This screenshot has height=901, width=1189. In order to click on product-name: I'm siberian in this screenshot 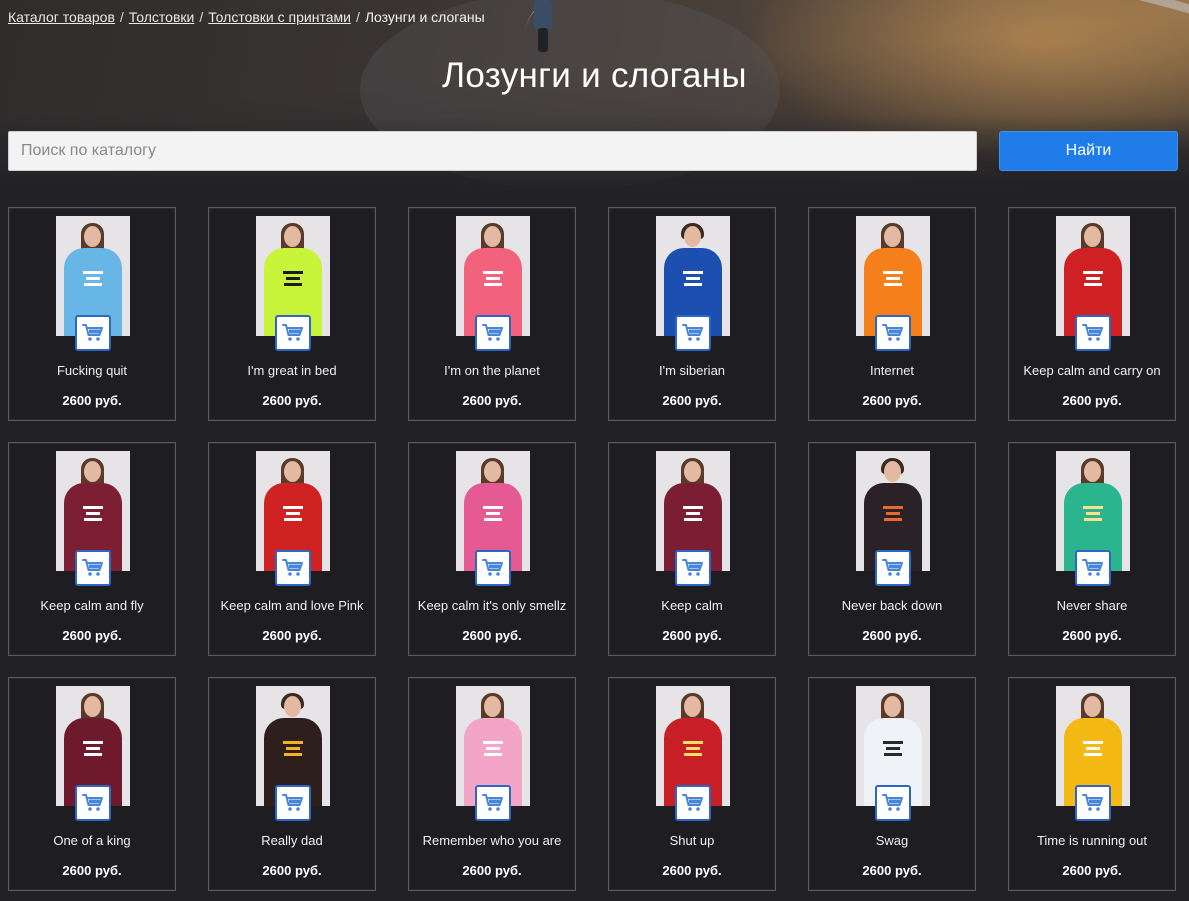, I will do `click(692, 370)`.